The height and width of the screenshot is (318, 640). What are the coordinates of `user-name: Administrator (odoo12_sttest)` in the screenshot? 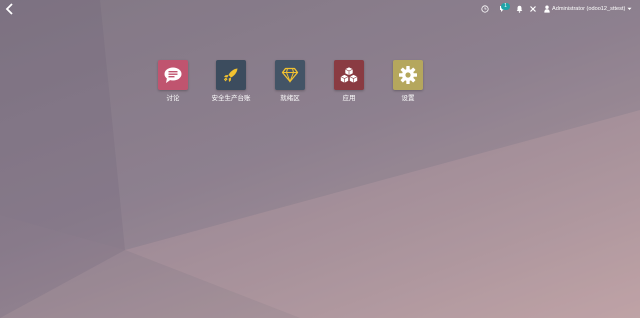 It's located at (589, 9).